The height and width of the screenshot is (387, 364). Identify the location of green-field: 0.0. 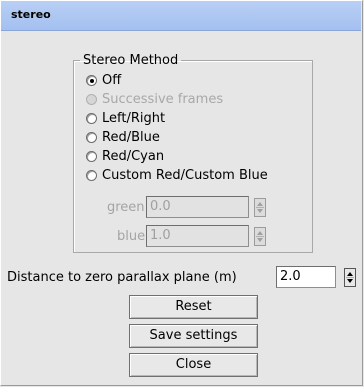
(197, 207).